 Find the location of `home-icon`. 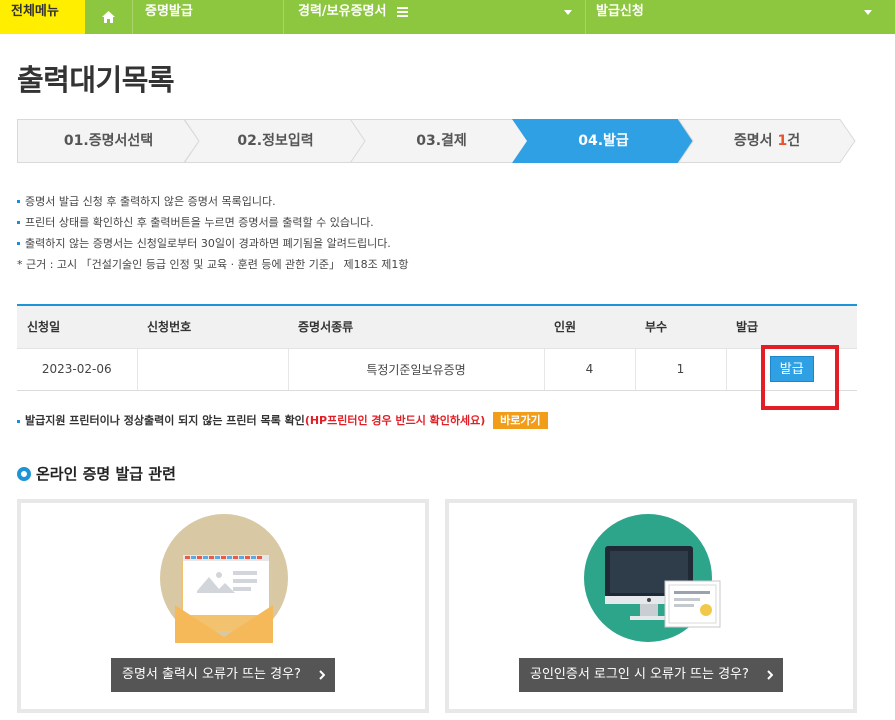

home-icon is located at coordinates (108, 17).